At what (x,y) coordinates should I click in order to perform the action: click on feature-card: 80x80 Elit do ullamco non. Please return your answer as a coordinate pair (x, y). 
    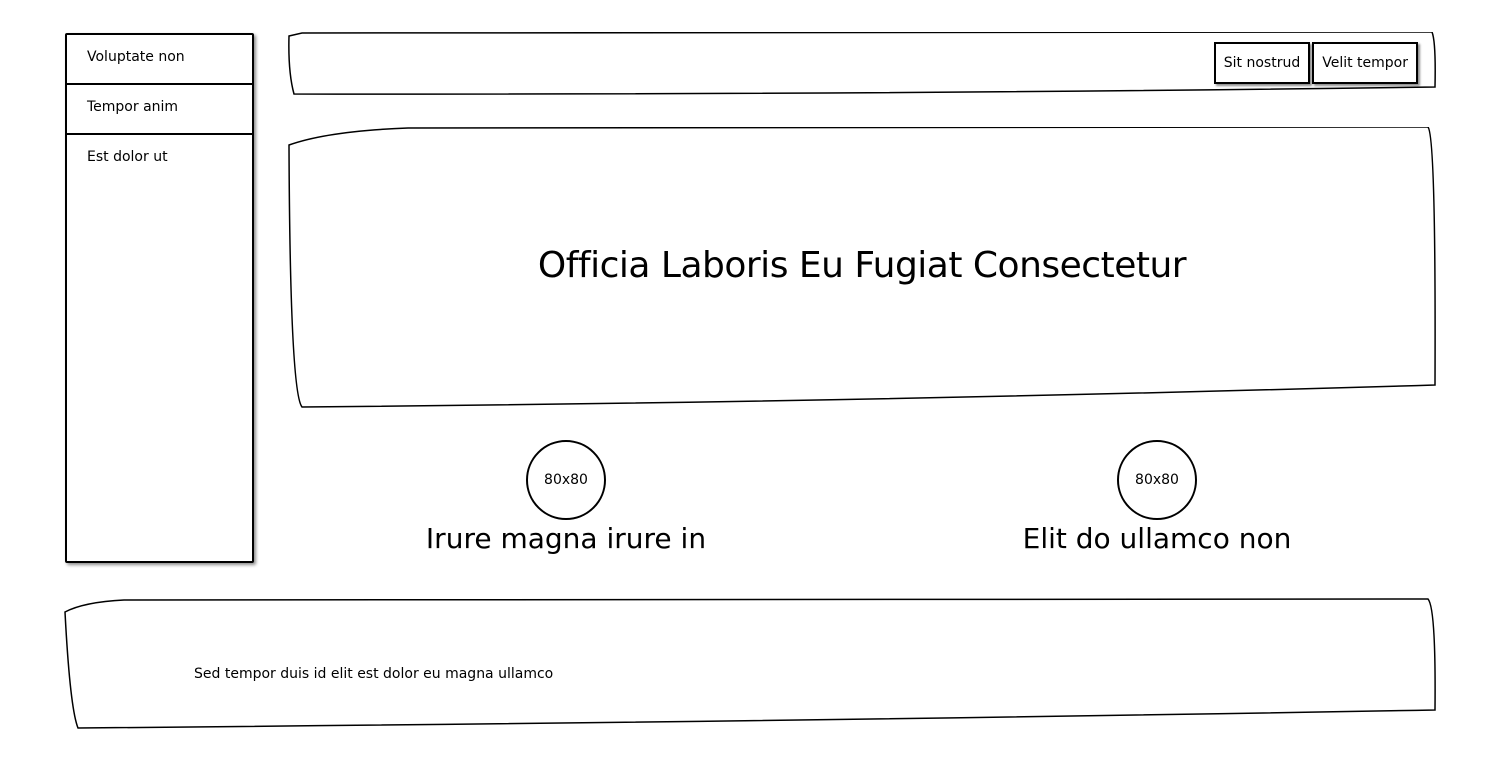
    Looking at the image, I should click on (1157, 497).